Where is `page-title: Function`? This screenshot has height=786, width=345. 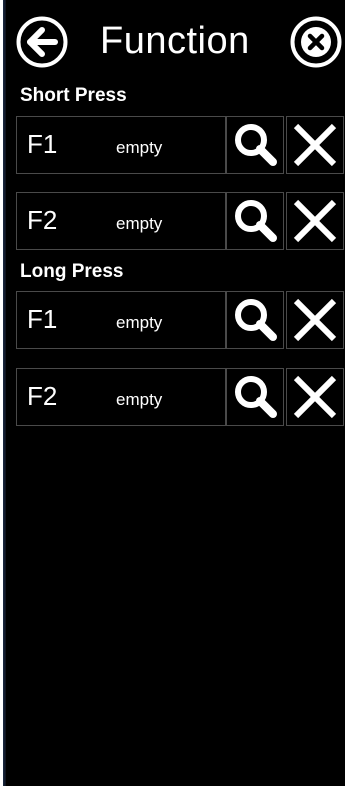 page-title: Function is located at coordinates (175, 41).